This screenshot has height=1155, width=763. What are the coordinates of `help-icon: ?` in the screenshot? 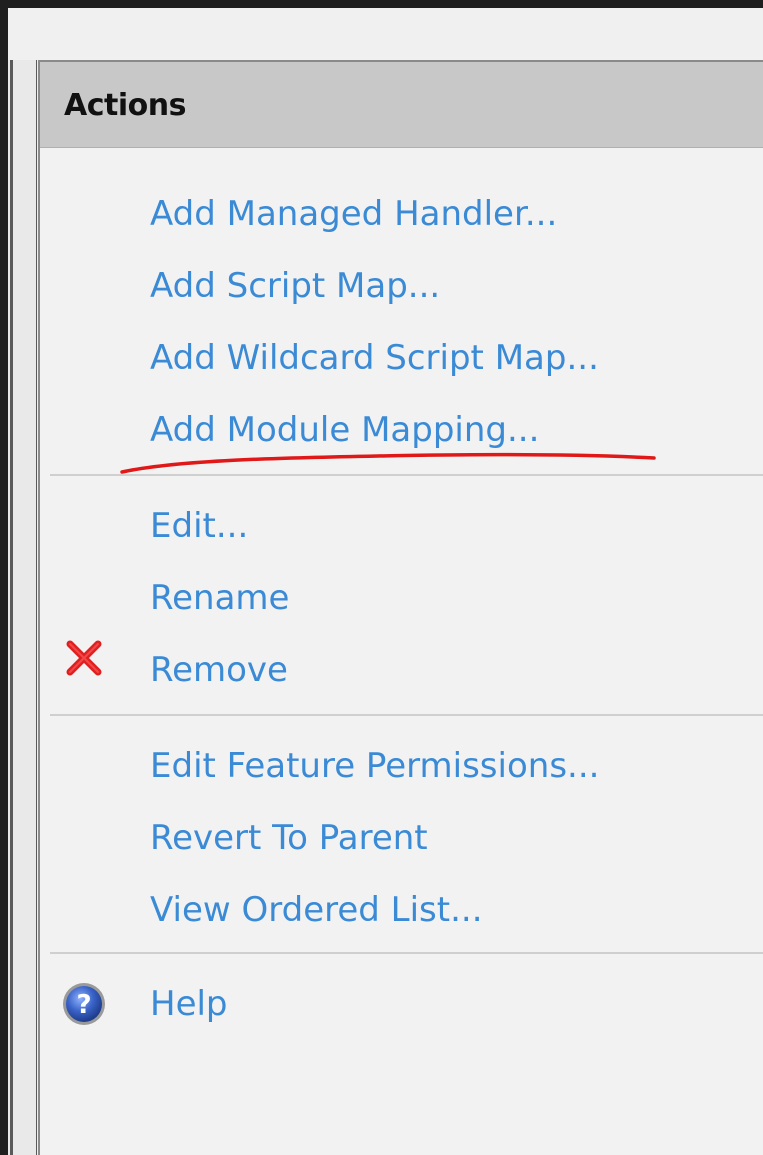 It's located at (84, 1004).